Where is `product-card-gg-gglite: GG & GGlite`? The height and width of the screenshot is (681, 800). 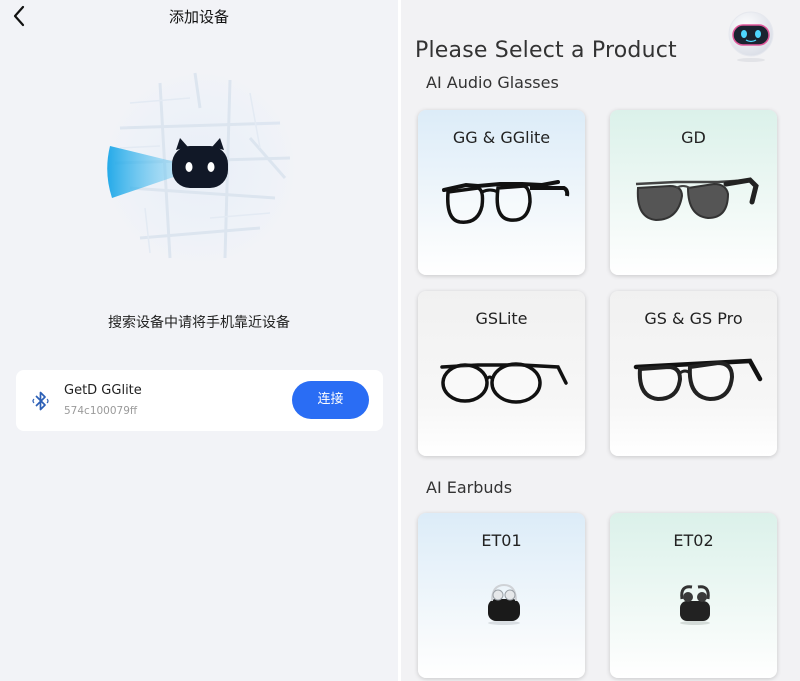
product-card-gg-gglite: GG & GGlite is located at coordinates (501, 192).